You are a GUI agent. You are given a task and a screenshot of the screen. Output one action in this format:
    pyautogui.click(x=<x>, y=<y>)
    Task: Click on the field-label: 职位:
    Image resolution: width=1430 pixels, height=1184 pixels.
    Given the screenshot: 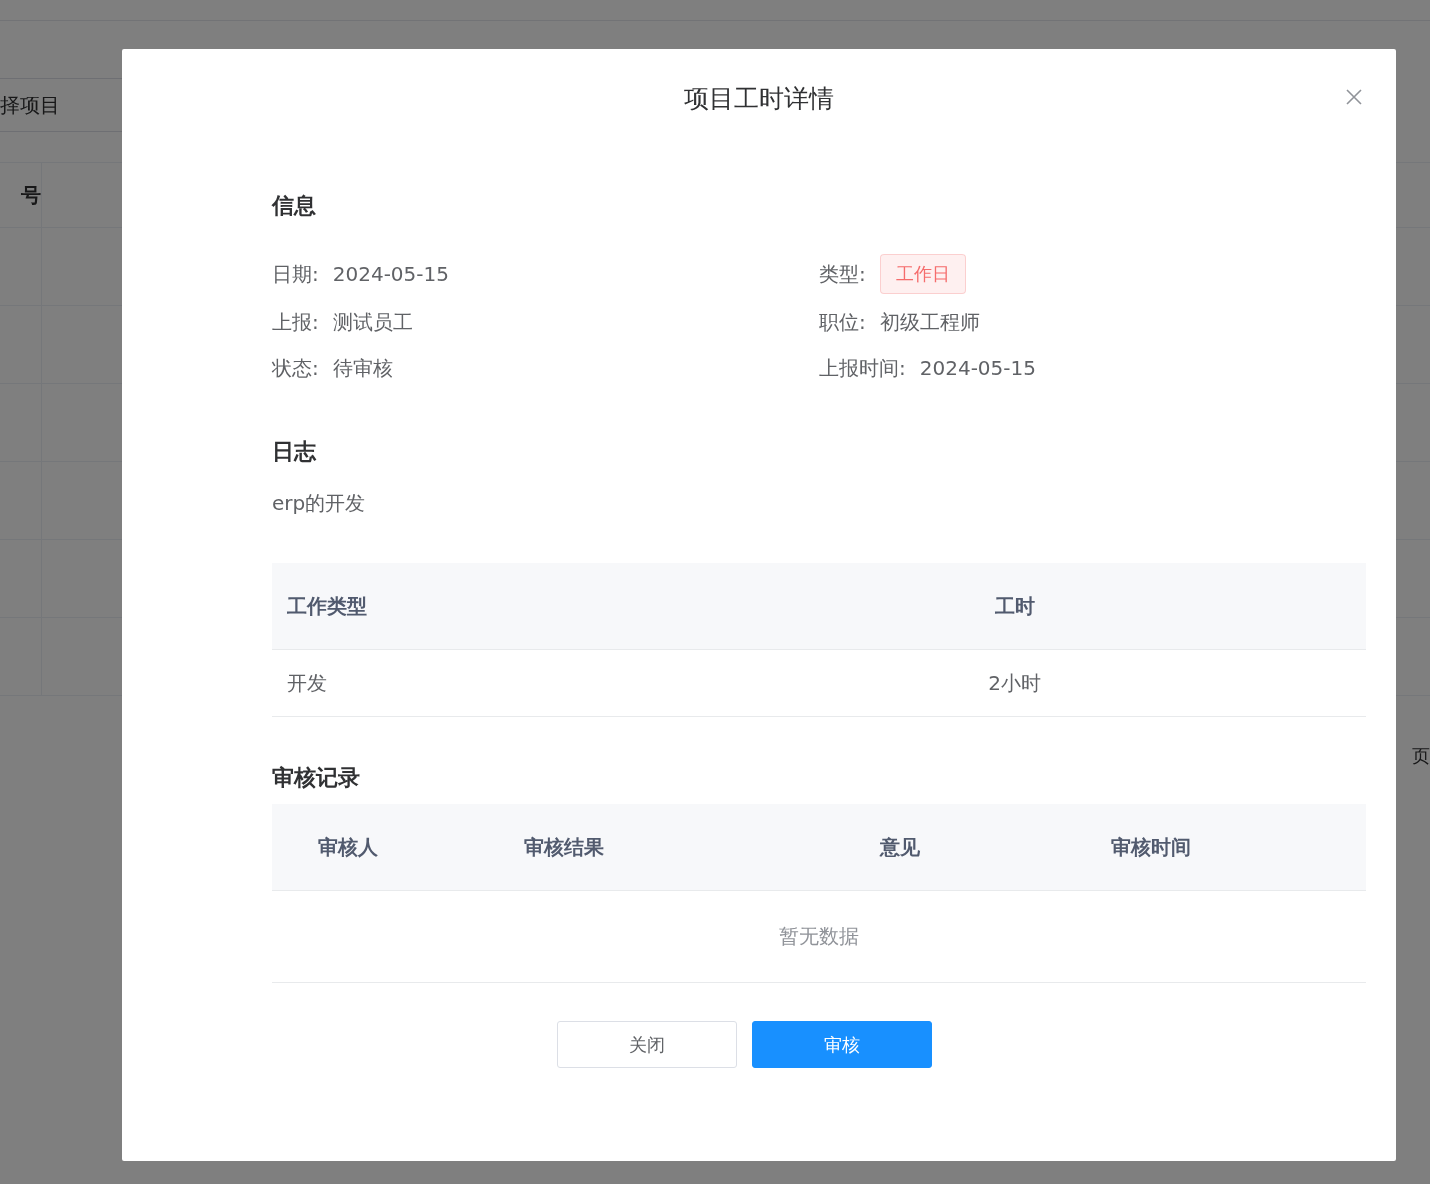 What is the action you would take?
    pyautogui.click(x=842, y=322)
    